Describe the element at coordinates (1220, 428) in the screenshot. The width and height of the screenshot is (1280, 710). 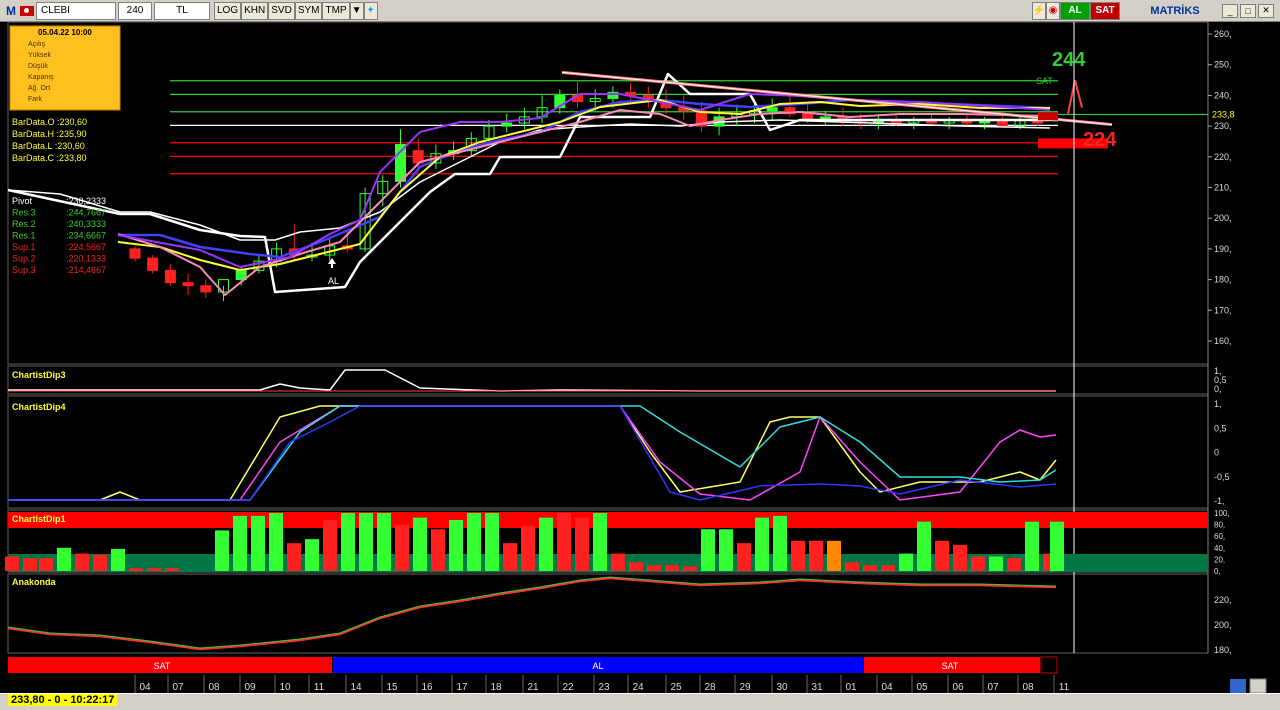
I see `dip4-tick-label: 0,5` at that location.